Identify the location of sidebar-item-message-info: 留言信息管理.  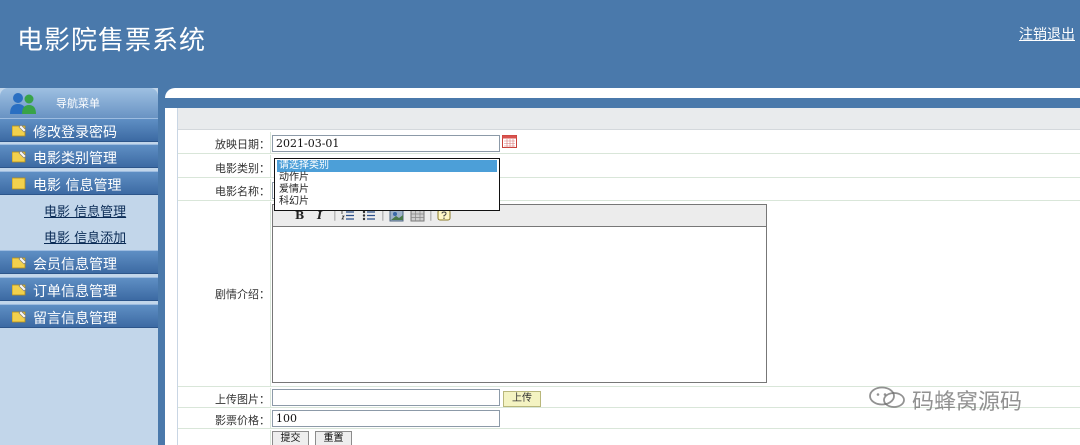
(79, 316).